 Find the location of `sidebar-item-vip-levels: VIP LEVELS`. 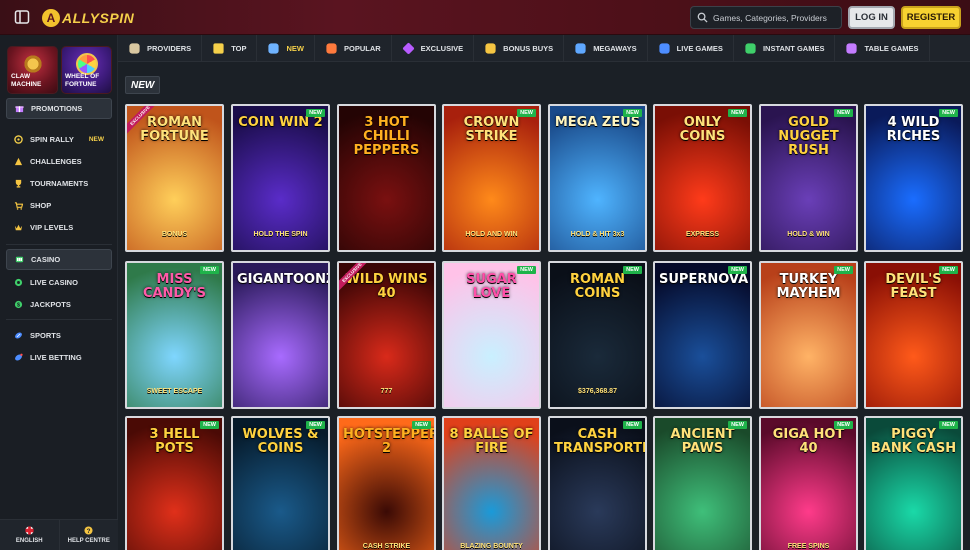

sidebar-item-vip-levels: VIP LEVELS is located at coordinates (59, 227).